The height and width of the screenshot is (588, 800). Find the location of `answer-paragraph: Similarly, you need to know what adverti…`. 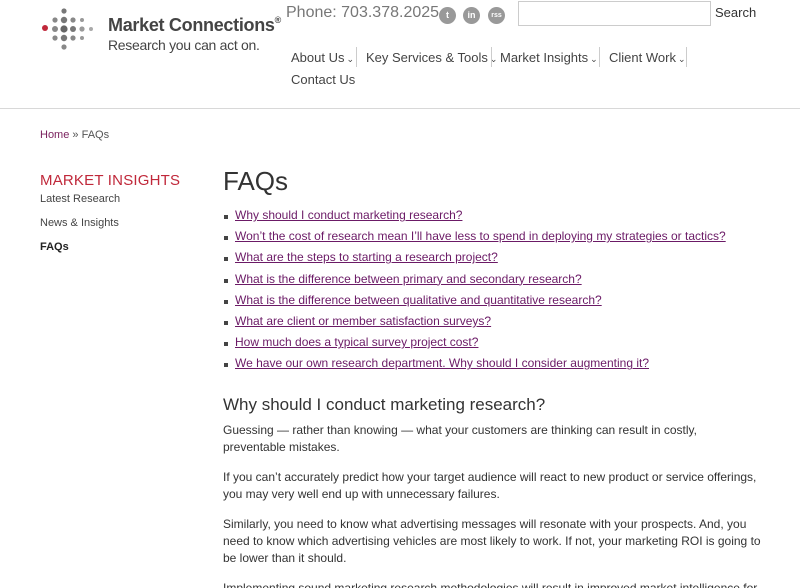

answer-paragraph: Similarly, you need to know what adverti… is located at coordinates (492, 541).